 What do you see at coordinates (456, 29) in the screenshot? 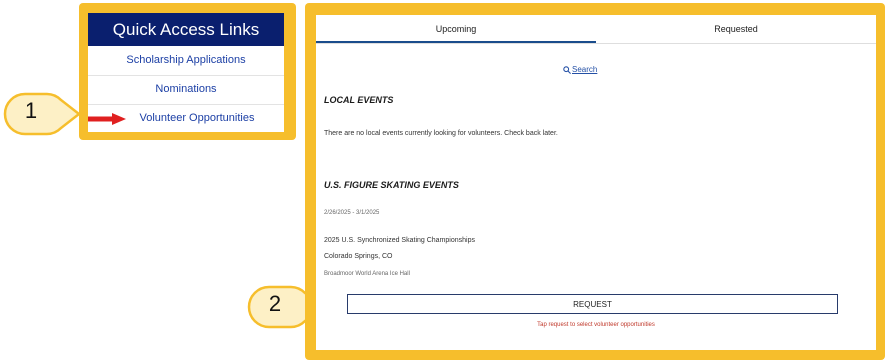
I see `tab-upcoming: Upcoming` at bounding box center [456, 29].